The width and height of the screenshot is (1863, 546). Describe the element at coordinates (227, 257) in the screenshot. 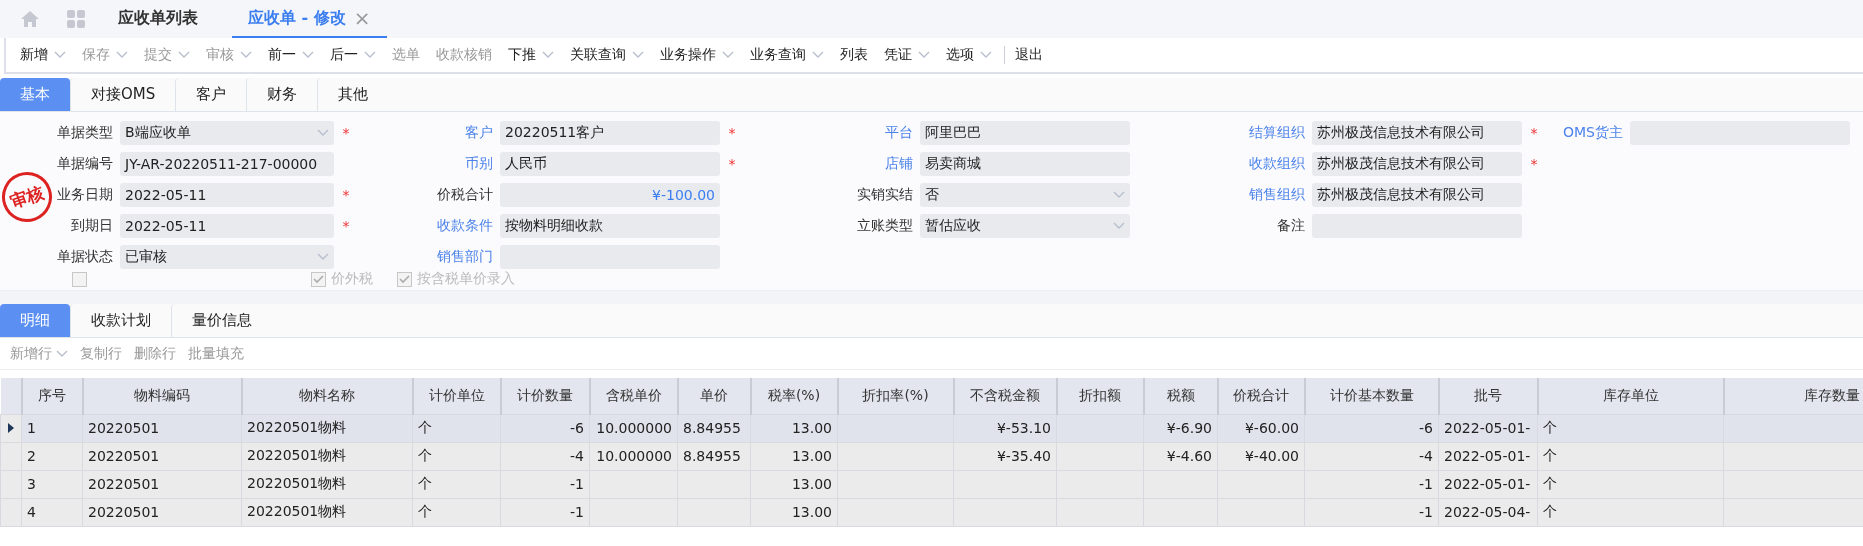

I see `select-field: 已审核` at that location.